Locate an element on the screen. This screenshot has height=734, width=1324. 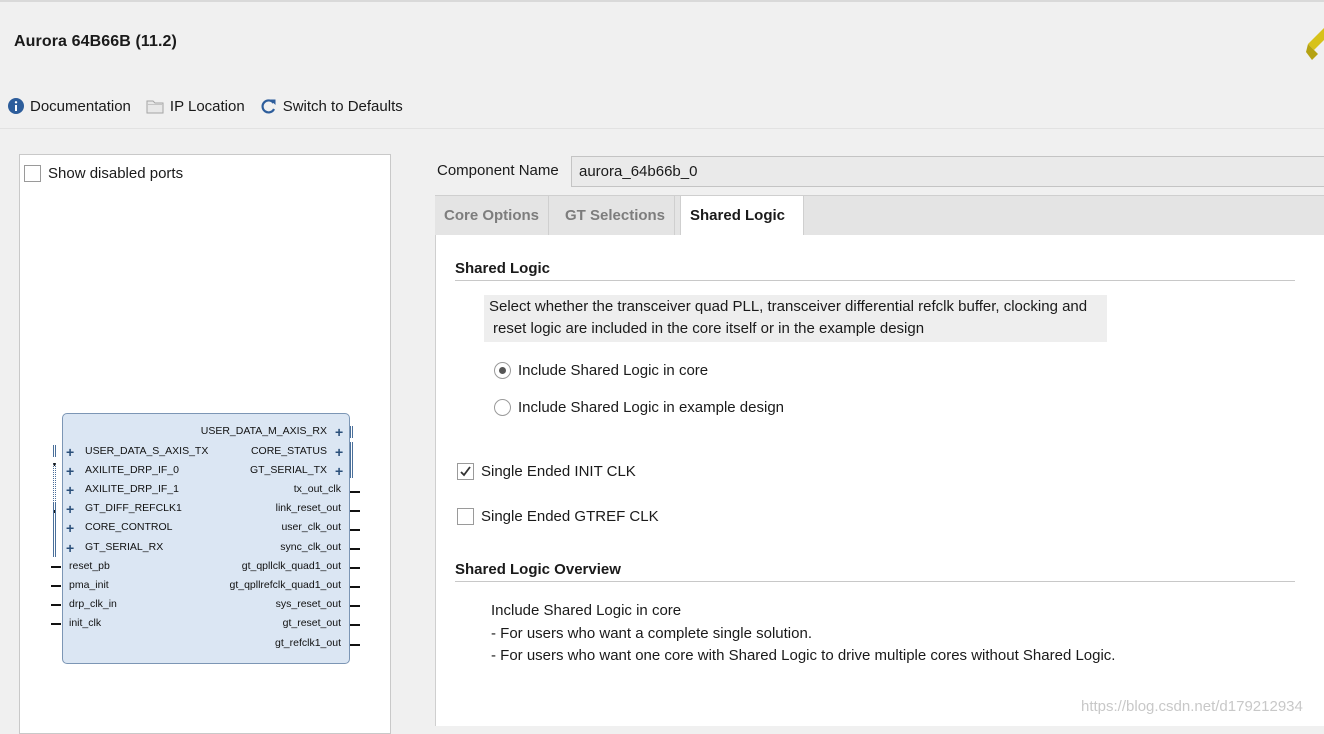
port-gt-serial-tx: GT_SERIAL_TX is located at coordinates (288, 470).